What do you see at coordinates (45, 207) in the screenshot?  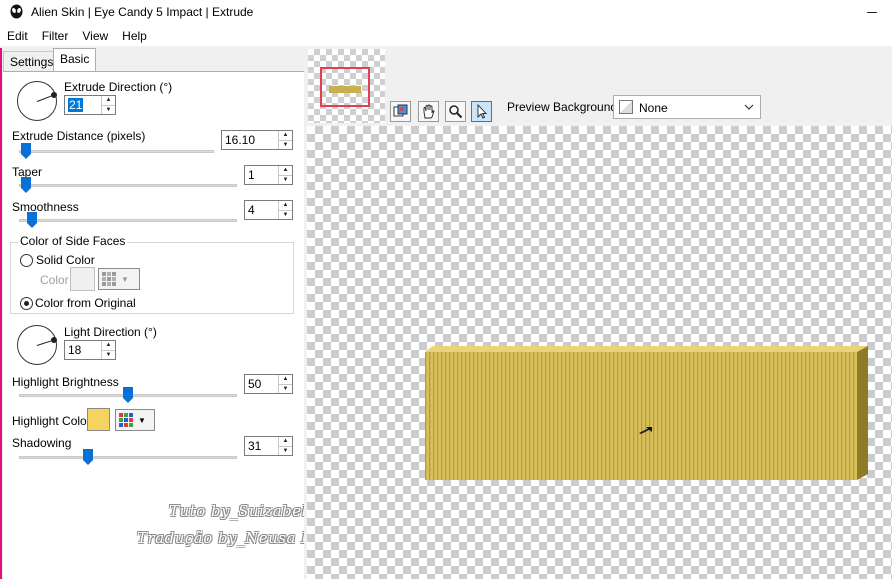 I see `smoothness-label: Smoothness` at bounding box center [45, 207].